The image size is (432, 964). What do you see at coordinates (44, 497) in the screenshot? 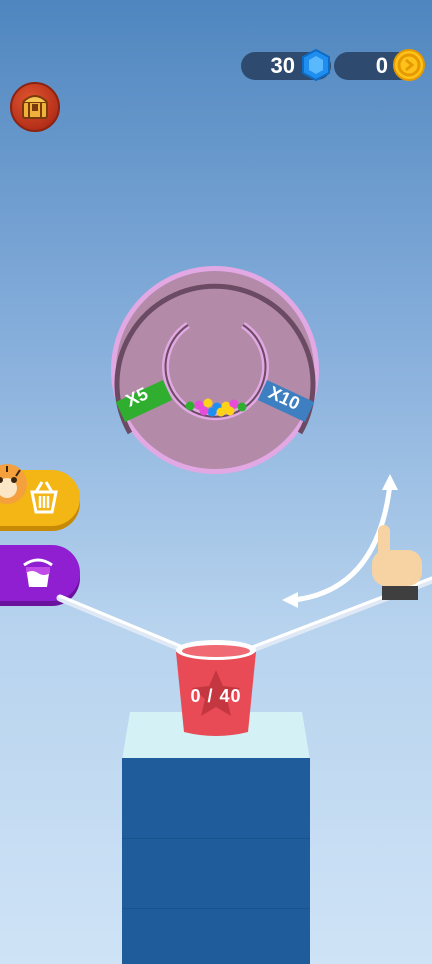
I see `basket-icon` at bounding box center [44, 497].